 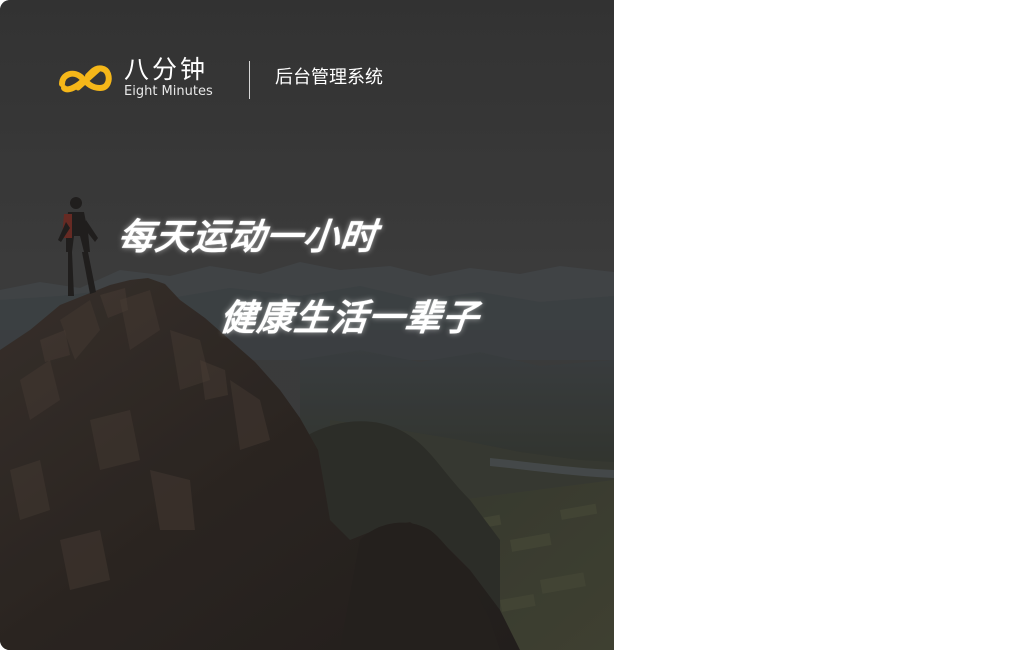 What do you see at coordinates (329, 77) in the screenshot?
I see `system-title: 后台管理系统` at bounding box center [329, 77].